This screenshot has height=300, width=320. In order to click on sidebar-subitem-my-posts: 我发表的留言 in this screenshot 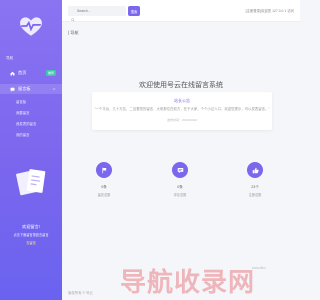, I will do `click(26, 123)`.